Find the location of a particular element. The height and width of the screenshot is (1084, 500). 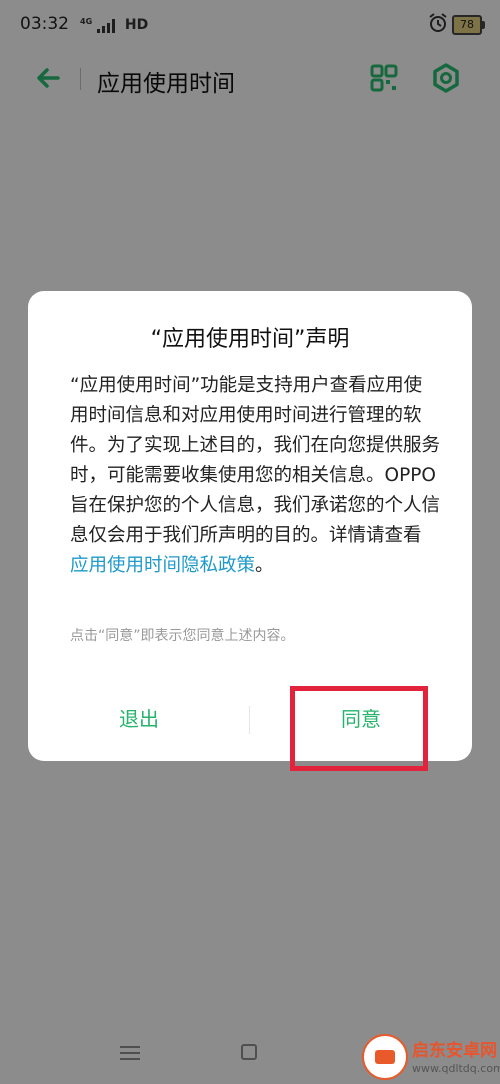

watermark-logo-icon is located at coordinates (385, 1057).